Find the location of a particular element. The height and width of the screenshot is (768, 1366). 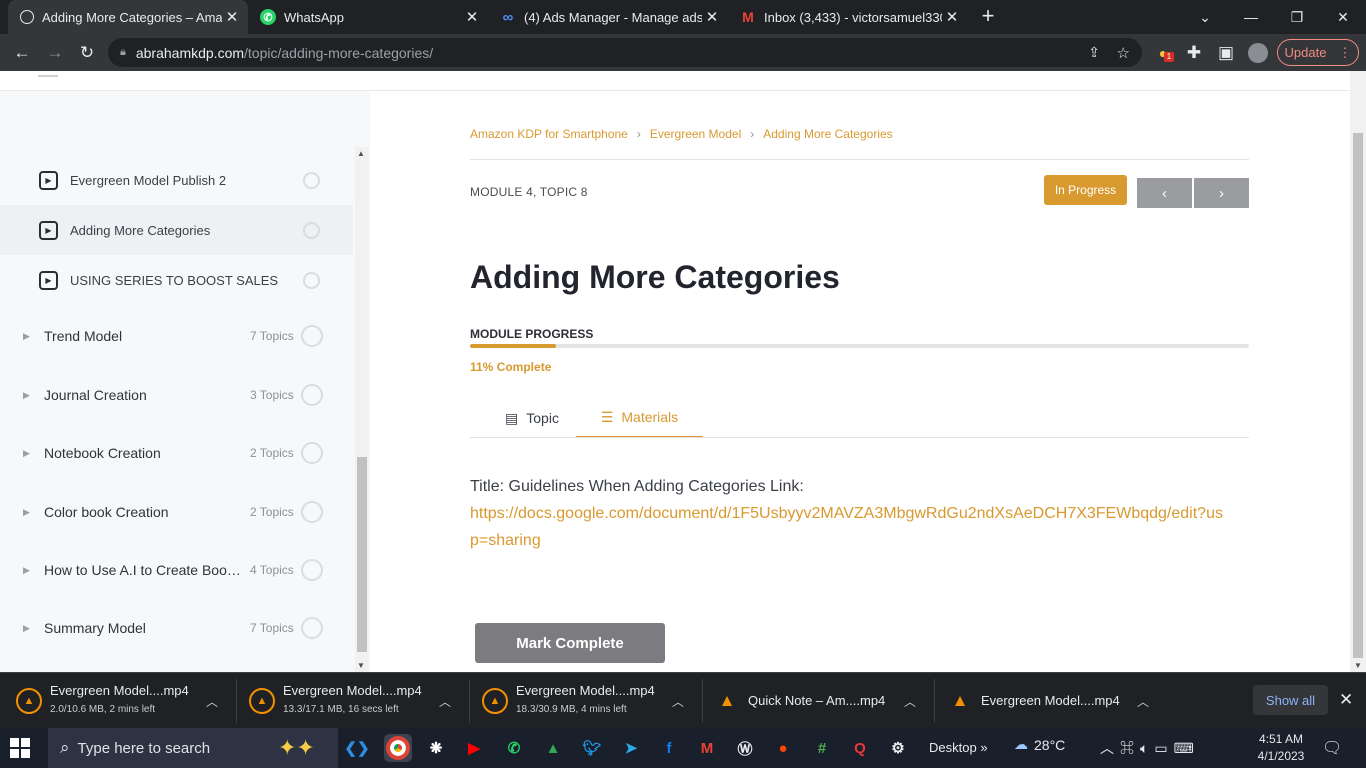

sidebar-module: ▶ Journal Creation 3 Topics is located at coordinates (176, 395).